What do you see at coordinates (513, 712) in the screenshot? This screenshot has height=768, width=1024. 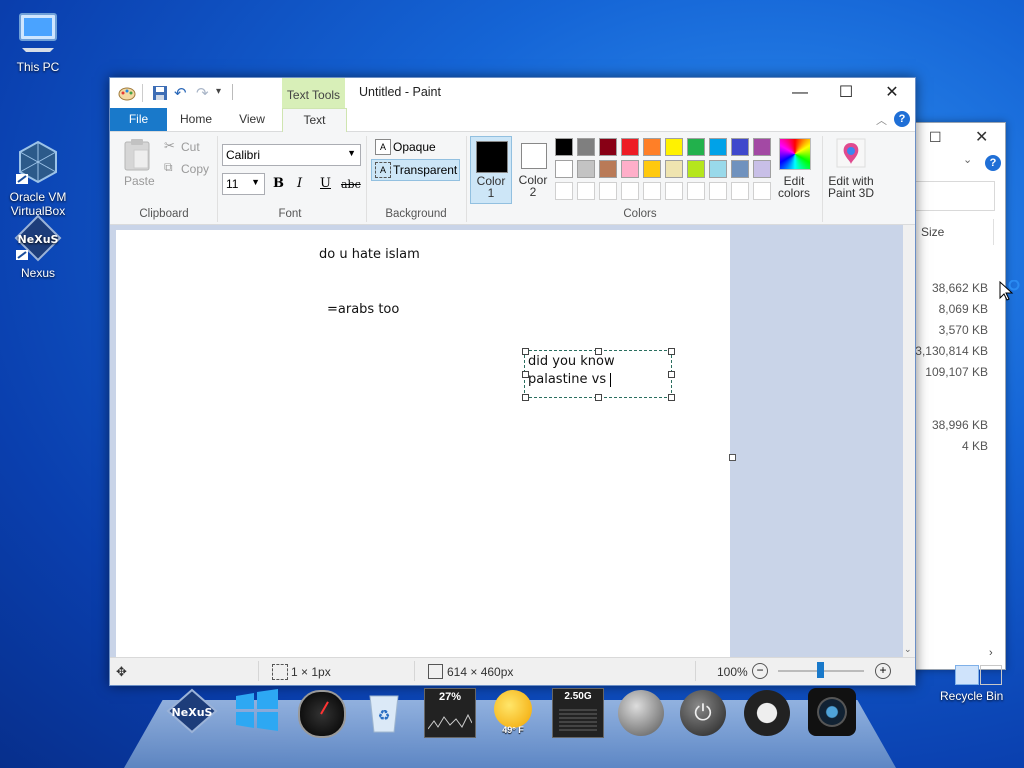 I see `weather-icon: 49° F` at bounding box center [513, 712].